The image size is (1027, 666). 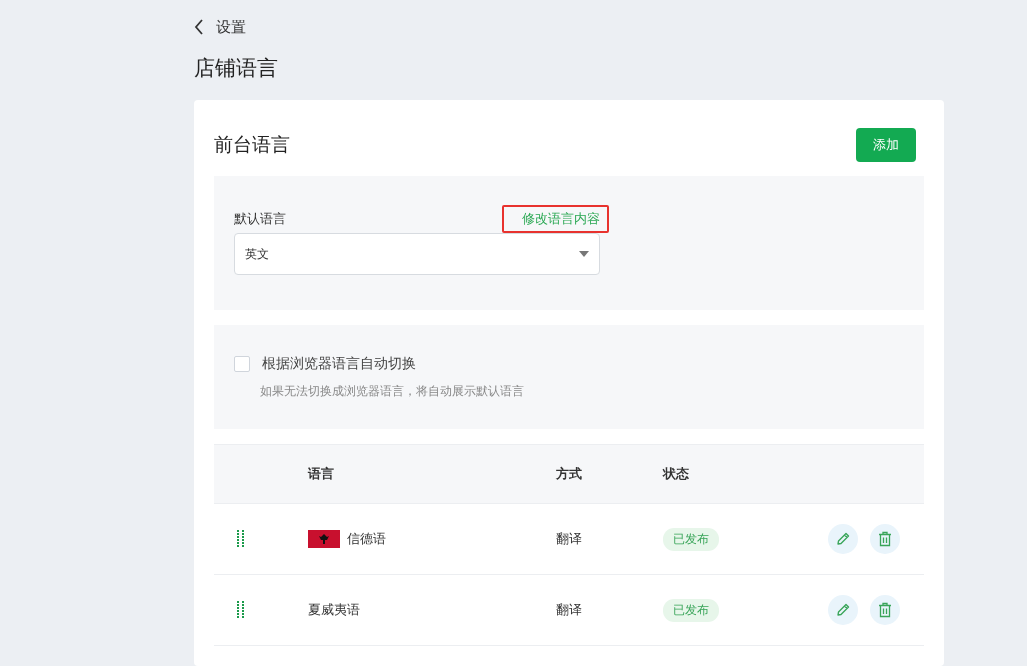 I want to click on column-header: 语言, so click(x=321, y=474).